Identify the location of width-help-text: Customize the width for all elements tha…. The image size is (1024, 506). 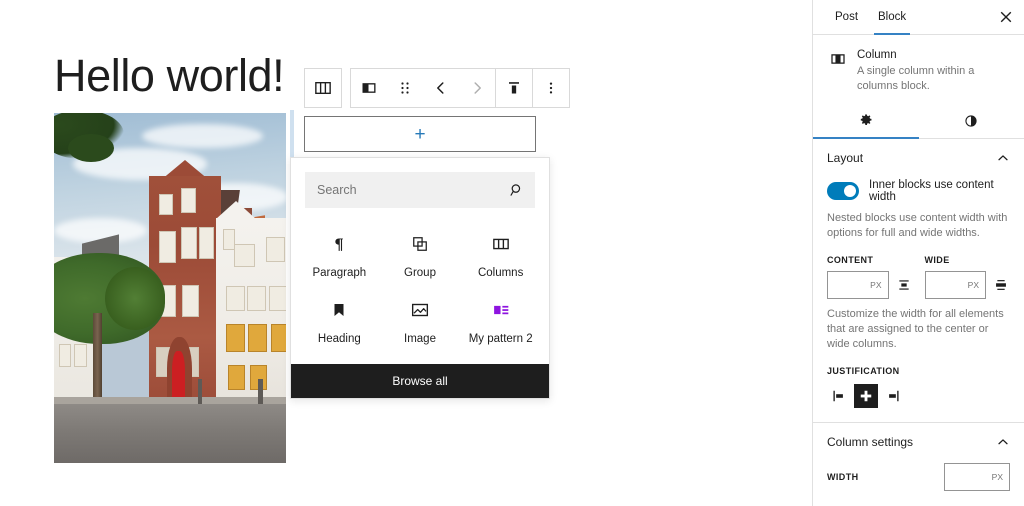
(915, 329).